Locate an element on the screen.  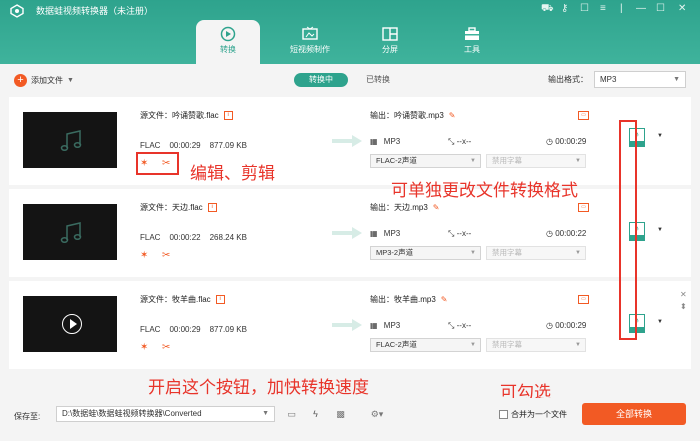
menu-icon: ≡ is located at coordinates (603, 8).